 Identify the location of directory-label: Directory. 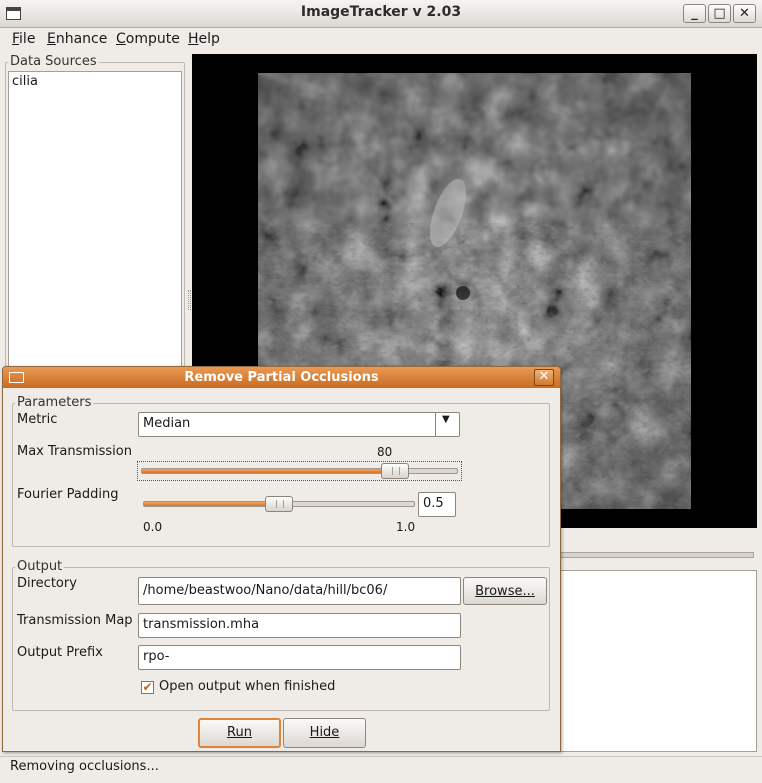
(47, 583).